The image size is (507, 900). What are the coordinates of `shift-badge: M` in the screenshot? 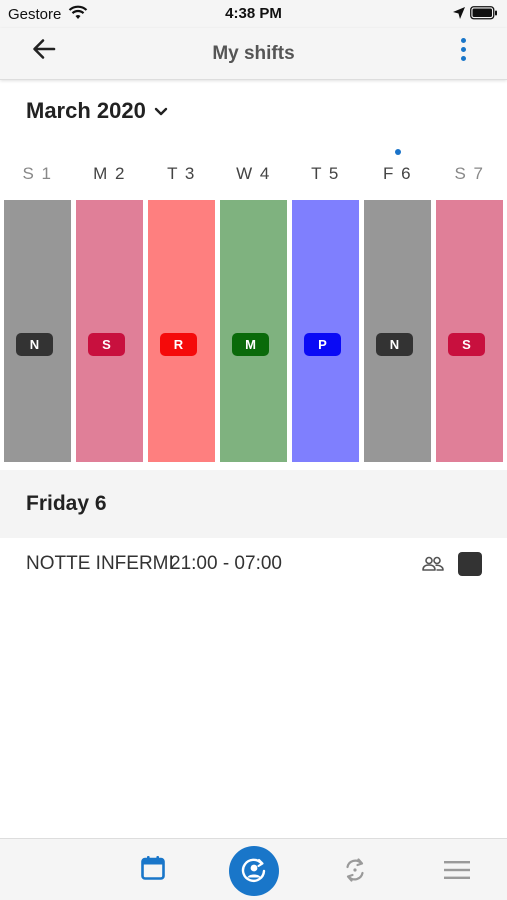 It's located at (250, 344).